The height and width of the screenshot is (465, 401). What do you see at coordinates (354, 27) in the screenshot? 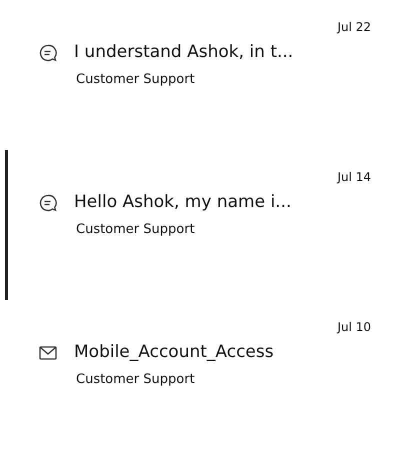
I see `date-label: Jul 22` at bounding box center [354, 27].